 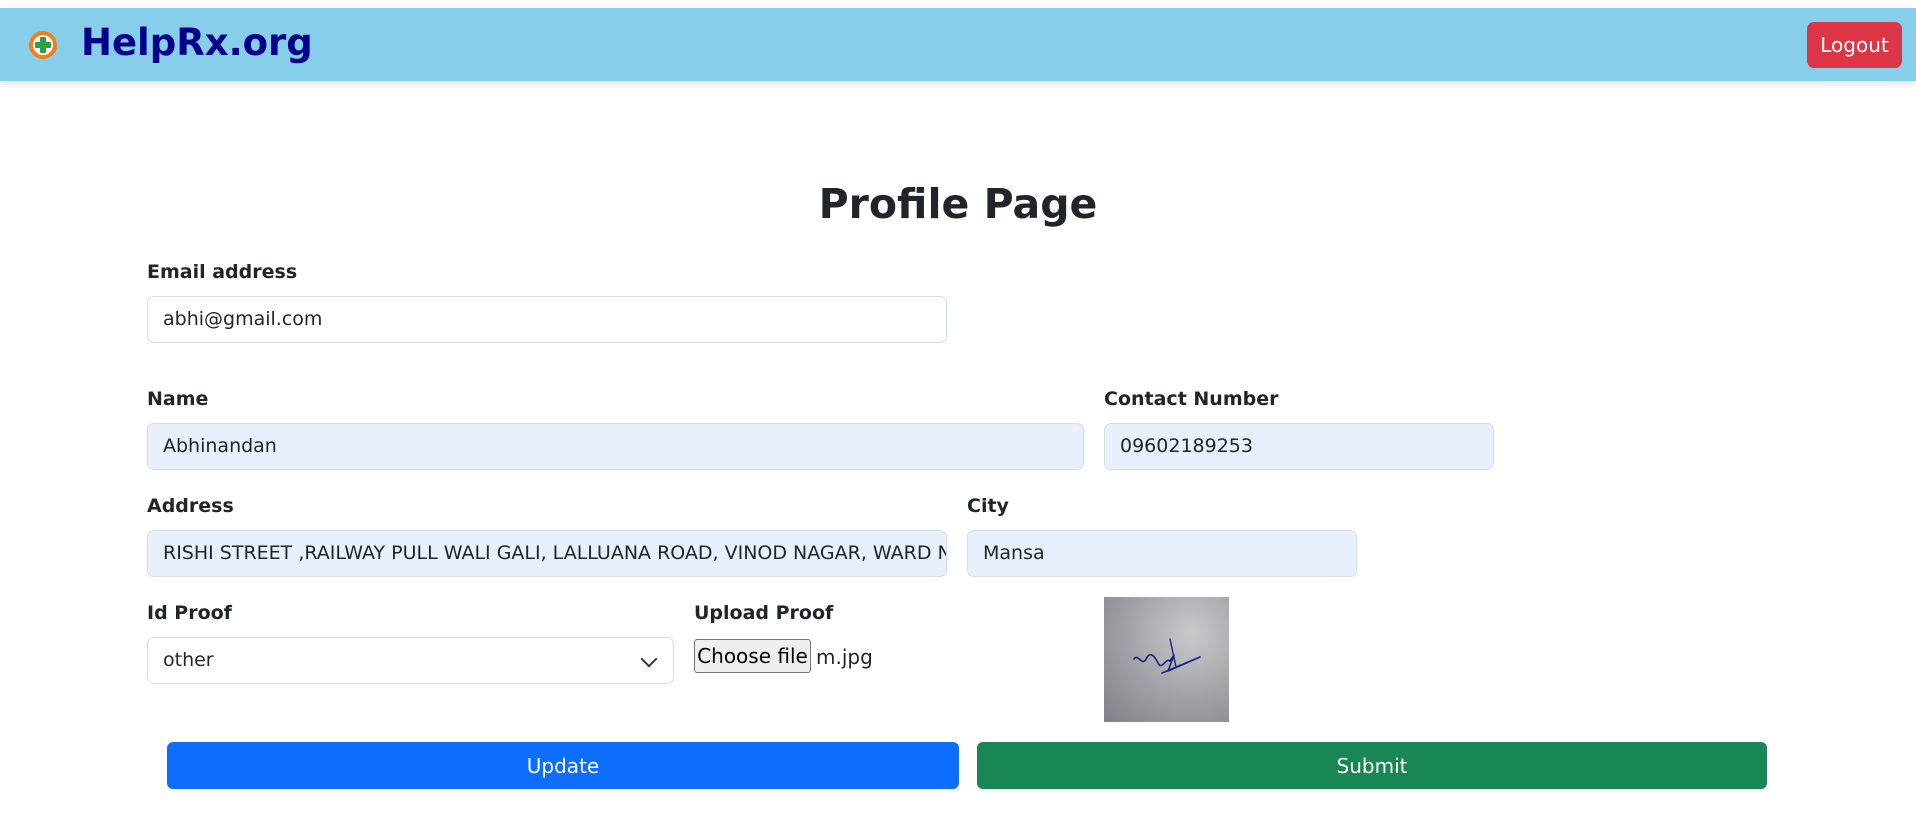 I want to click on top-navbar: HelpRx.org Logout, so click(x=958, y=44).